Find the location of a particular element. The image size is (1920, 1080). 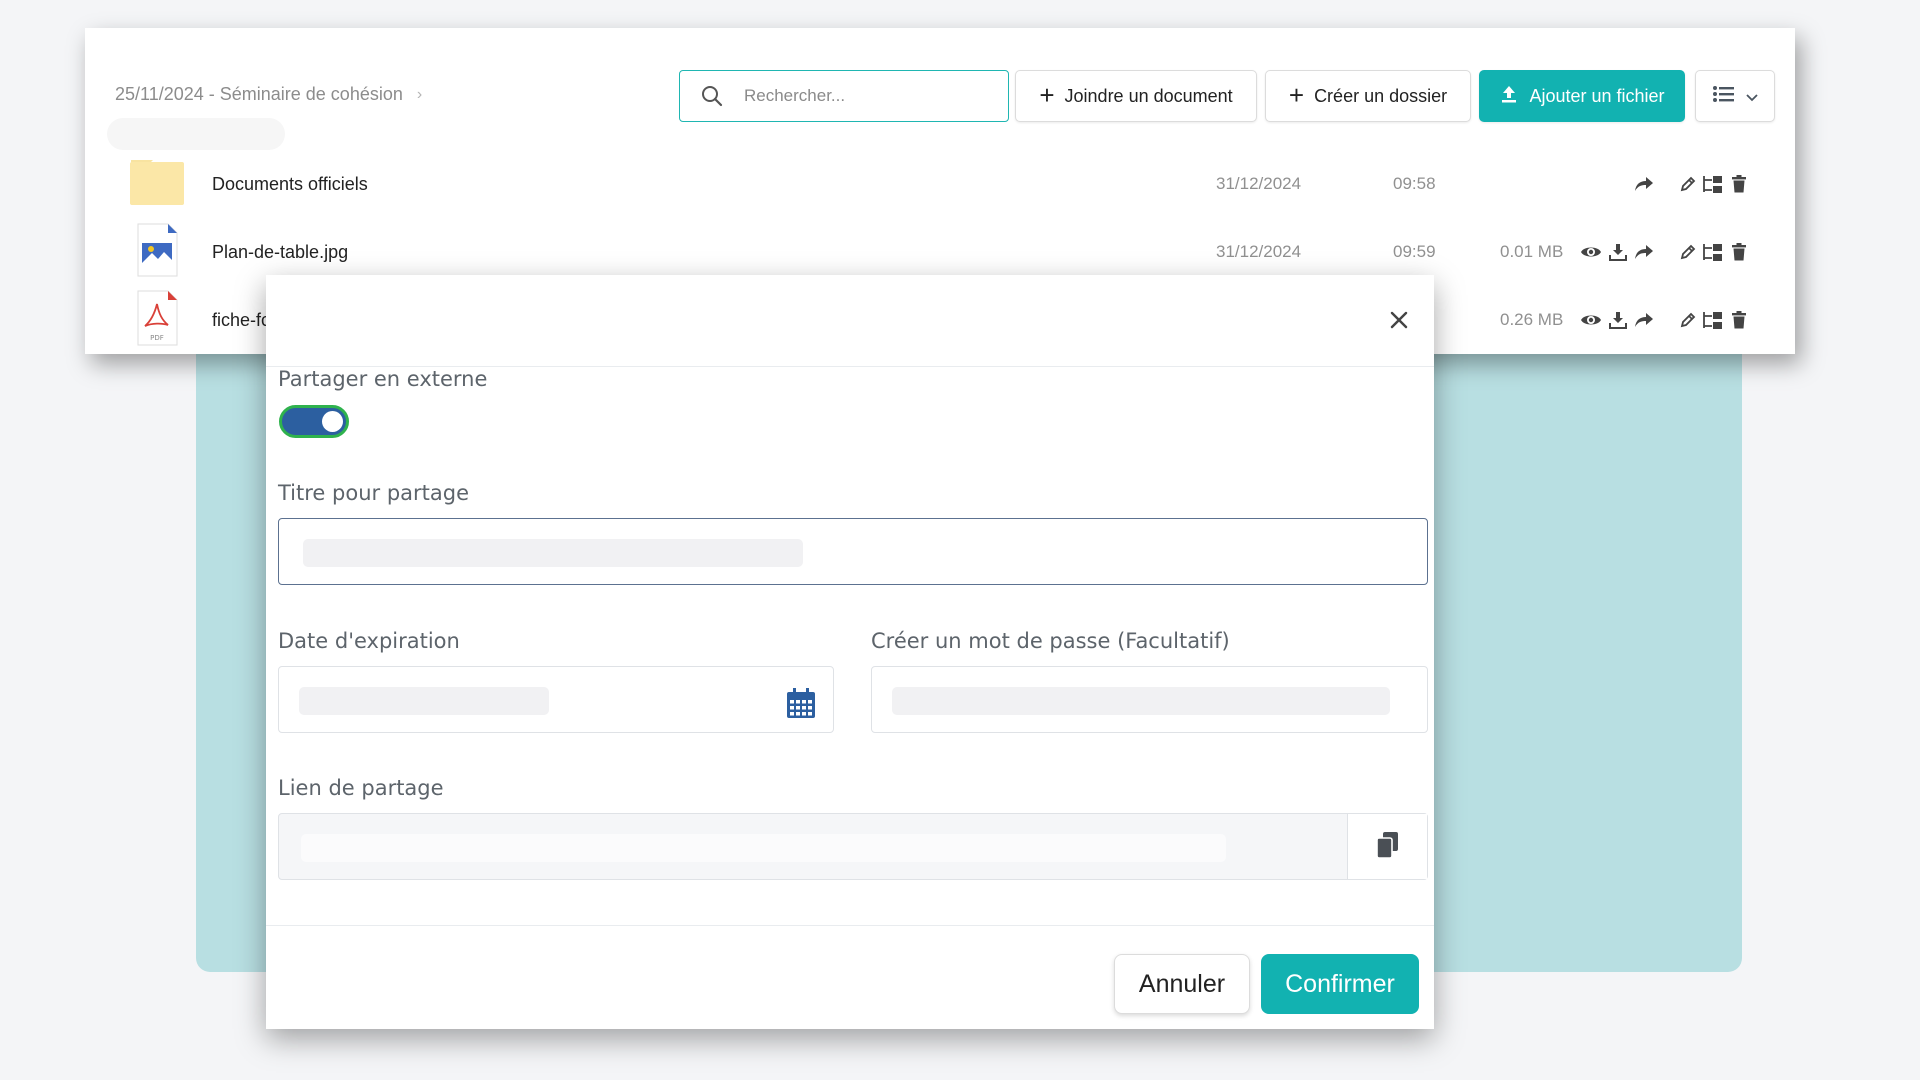

file-name: fiche-fc is located at coordinates (241, 320).